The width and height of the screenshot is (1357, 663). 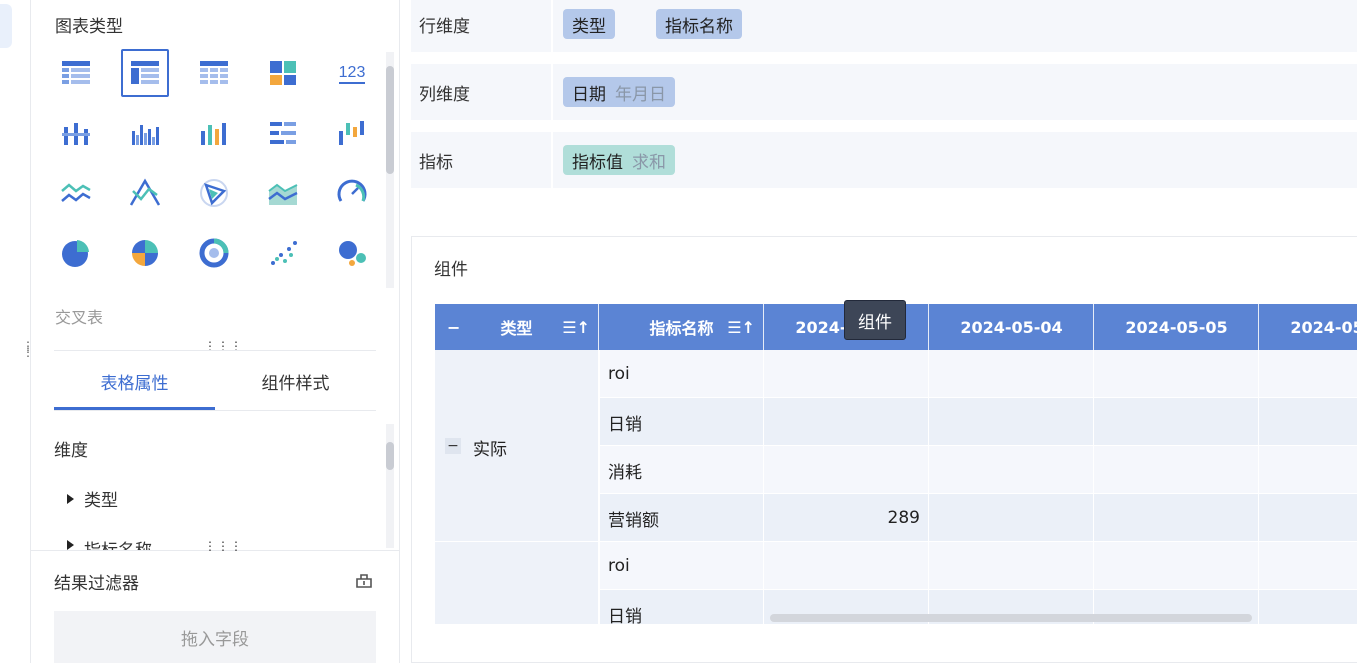 I want to click on table-row: 日销, so click(x=978, y=422).